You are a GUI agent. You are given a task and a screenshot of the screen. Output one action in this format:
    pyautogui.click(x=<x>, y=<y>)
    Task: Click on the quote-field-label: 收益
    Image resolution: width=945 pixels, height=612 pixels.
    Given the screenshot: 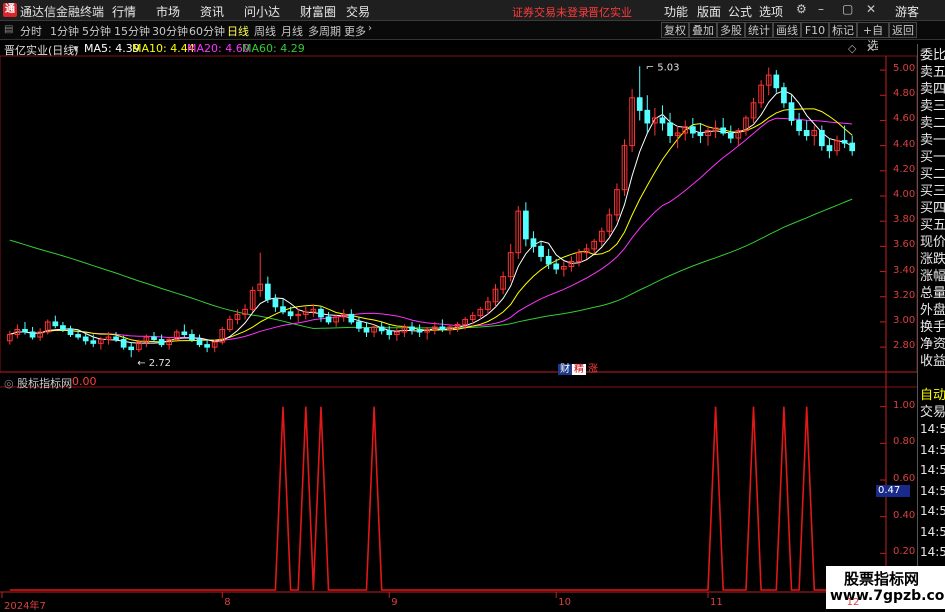 What is the action you would take?
    pyautogui.click(x=932, y=359)
    